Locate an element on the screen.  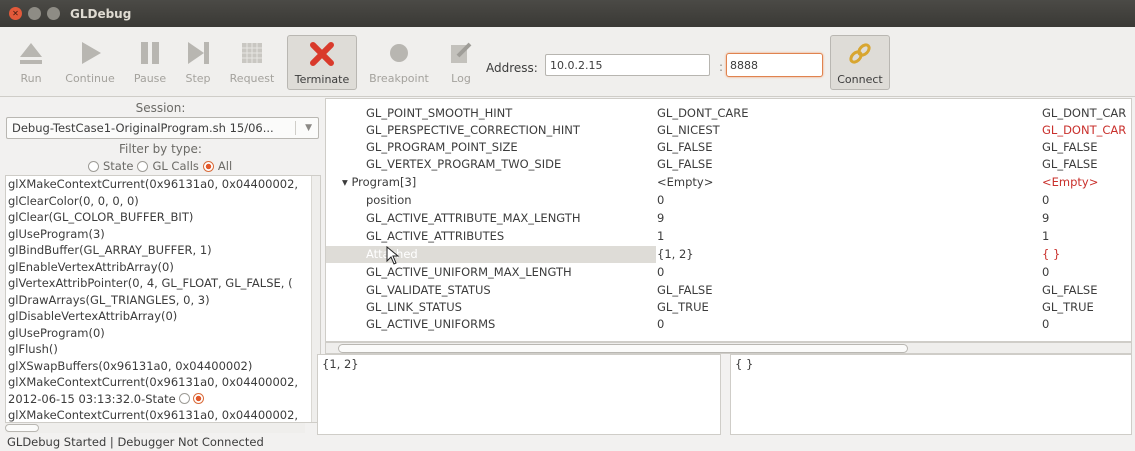
list-item: glDisableVertexAttribArray(0) is located at coordinates (163, 316).